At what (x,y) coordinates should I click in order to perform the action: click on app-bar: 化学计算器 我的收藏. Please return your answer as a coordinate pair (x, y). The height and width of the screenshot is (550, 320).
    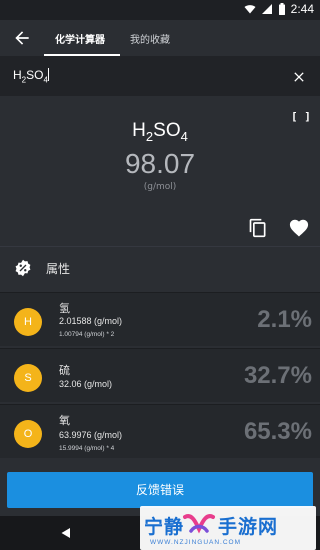
    Looking at the image, I should click on (160, 38).